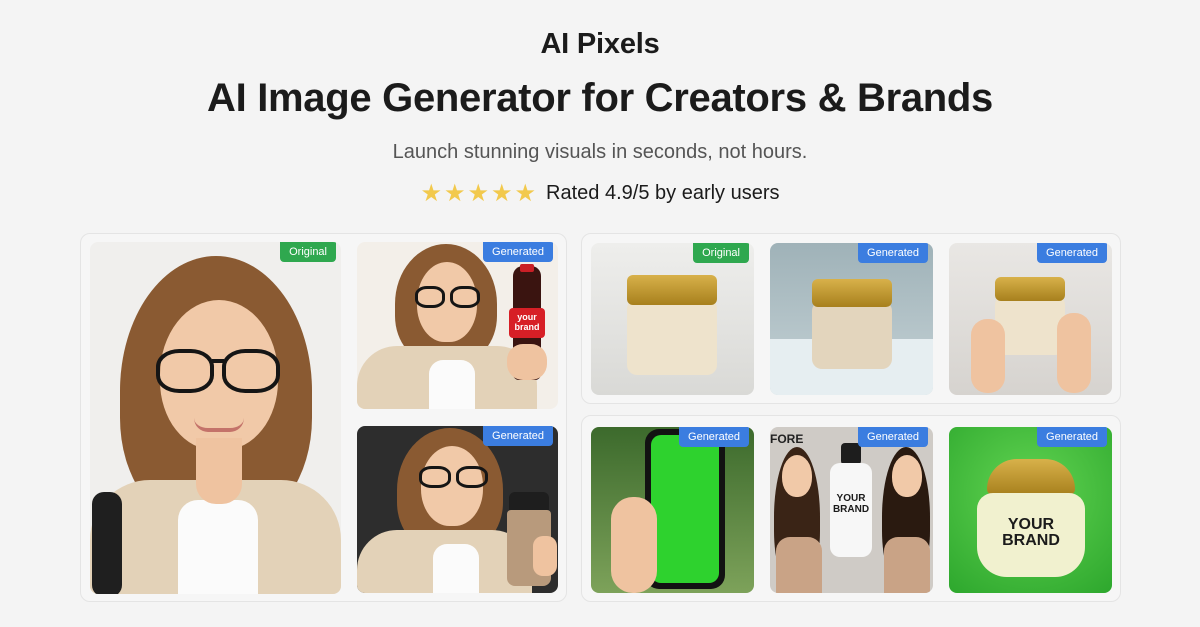  I want to click on jar-original-image: Original, so click(672, 319).